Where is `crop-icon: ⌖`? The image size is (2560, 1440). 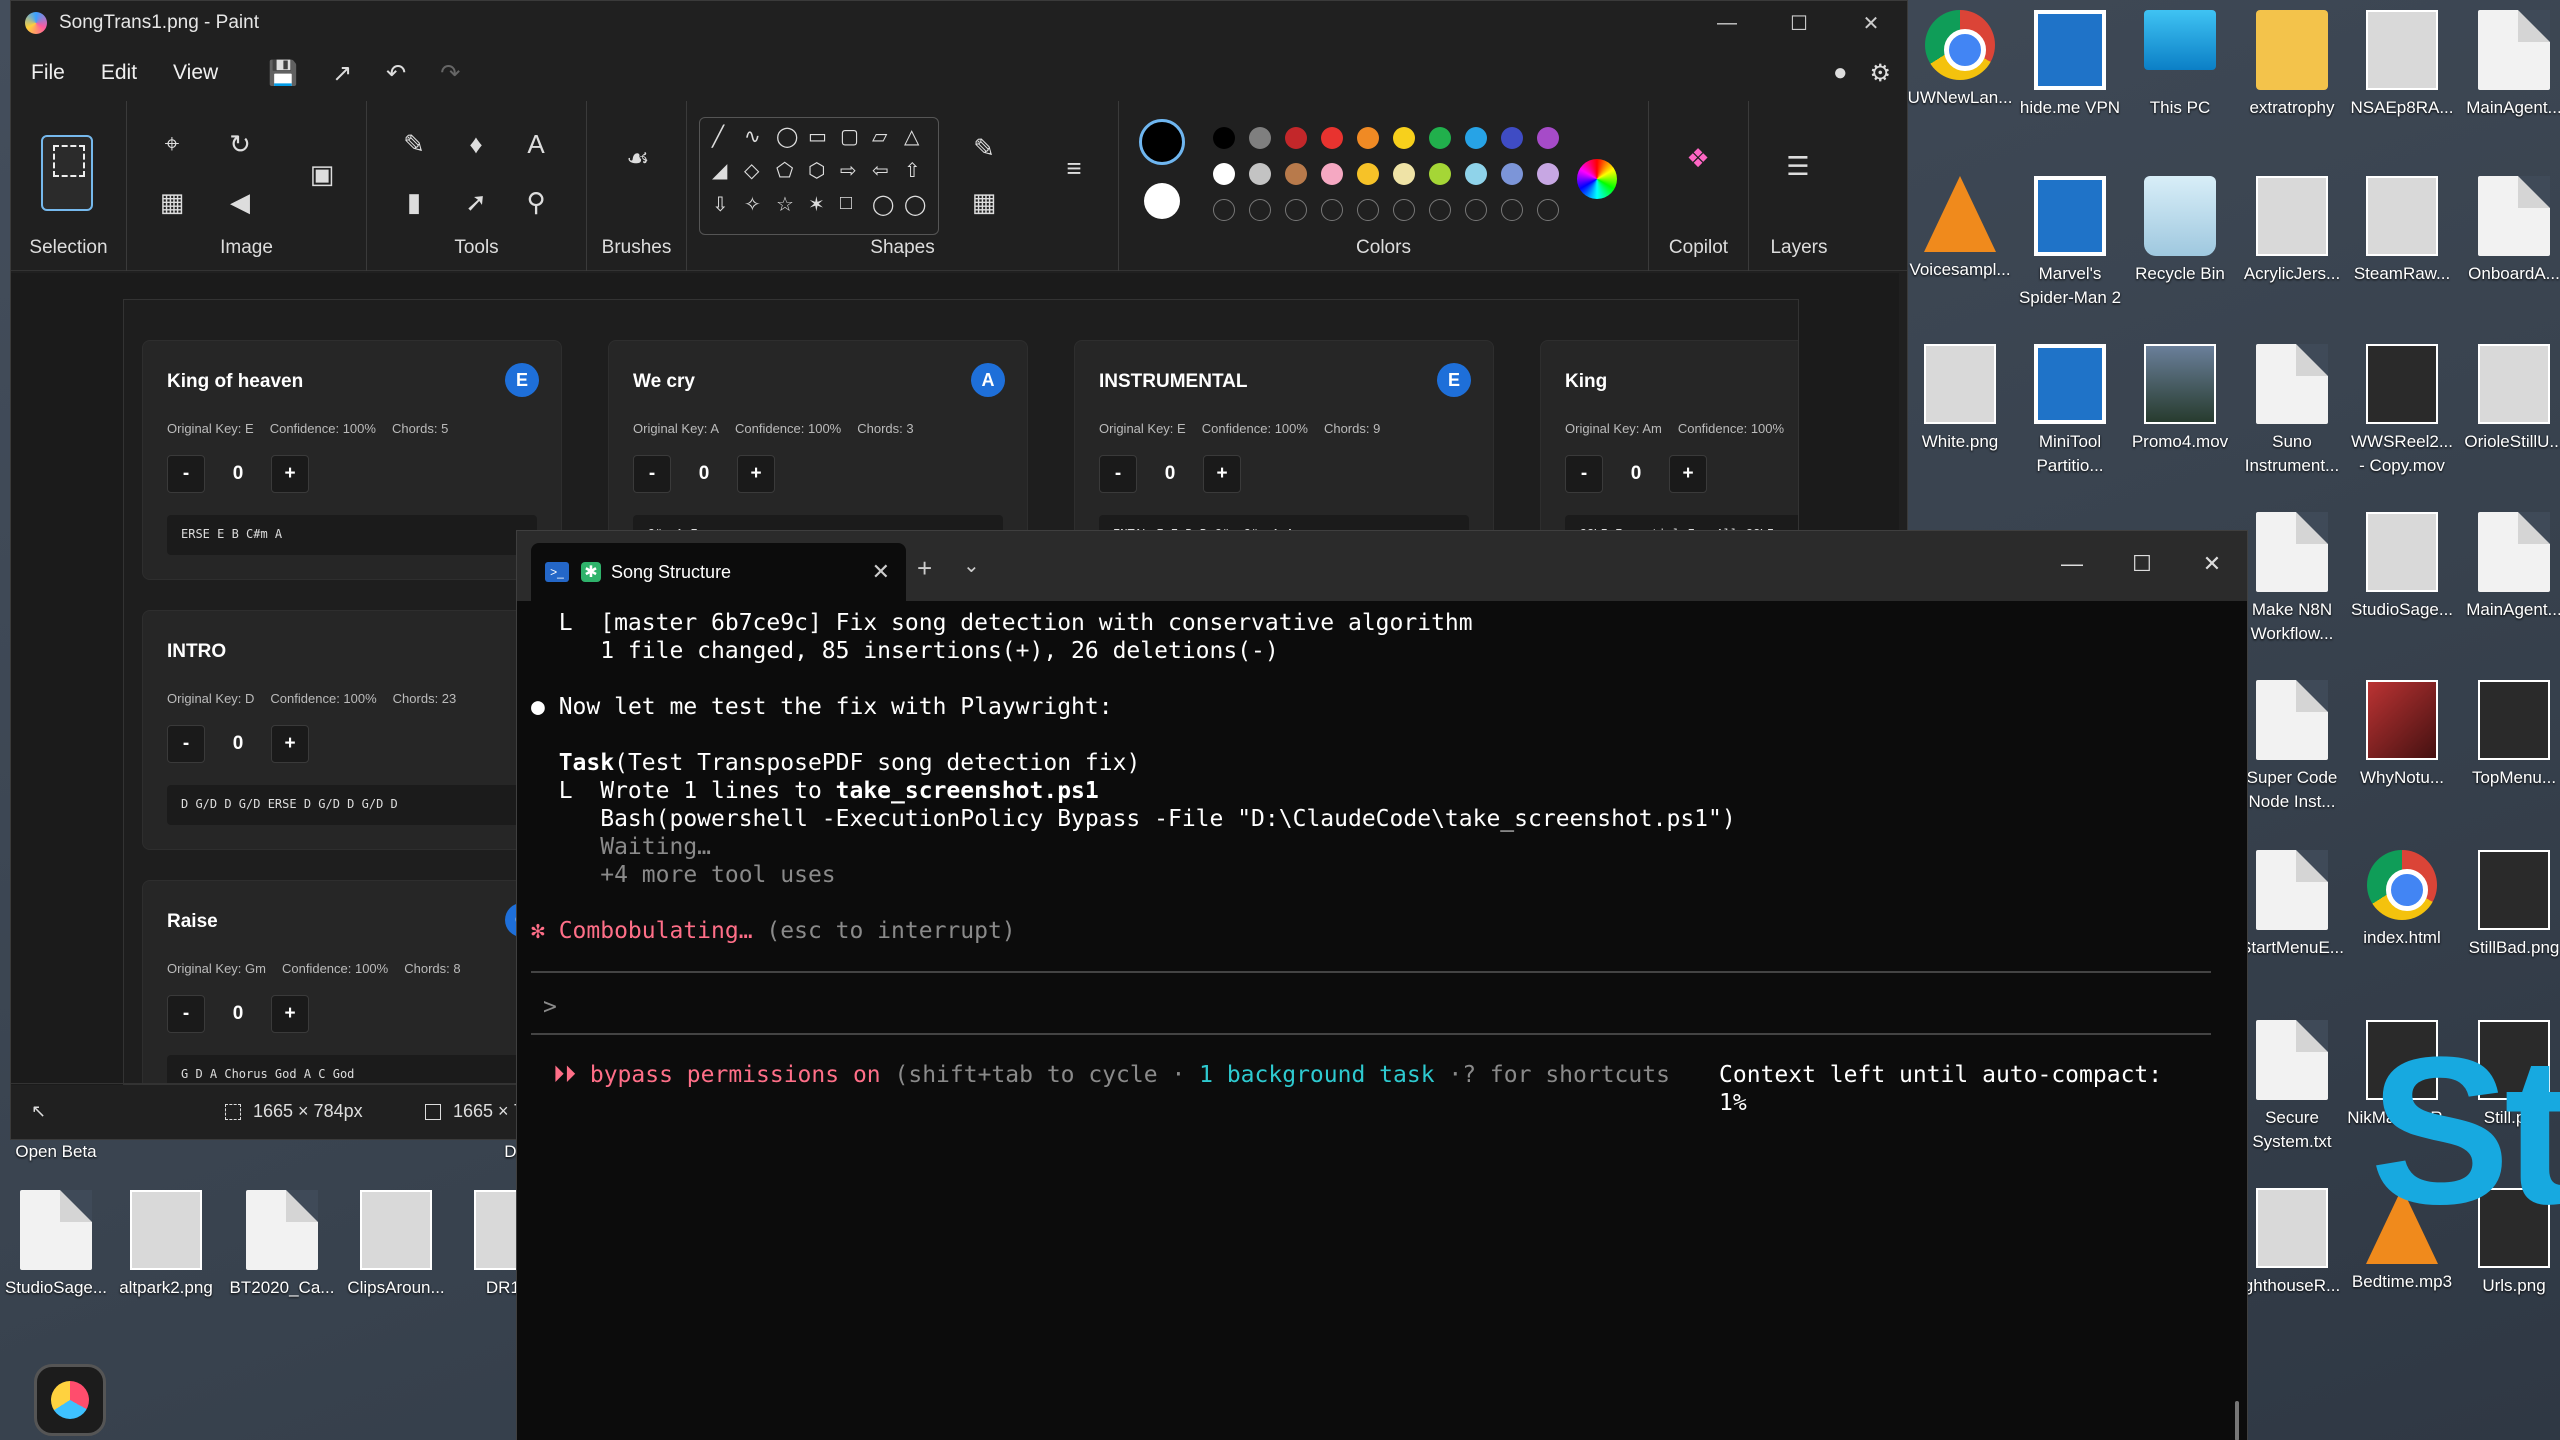 crop-icon: ⌖ is located at coordinates (172, 144).